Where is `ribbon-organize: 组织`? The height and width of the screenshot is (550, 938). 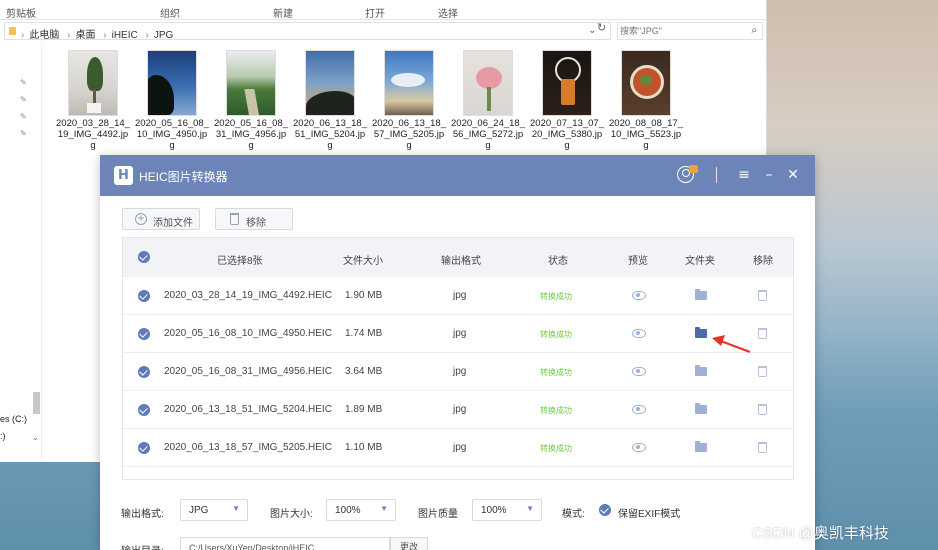 ribbon-organize: 组织 is located at coordinates (170, 12).